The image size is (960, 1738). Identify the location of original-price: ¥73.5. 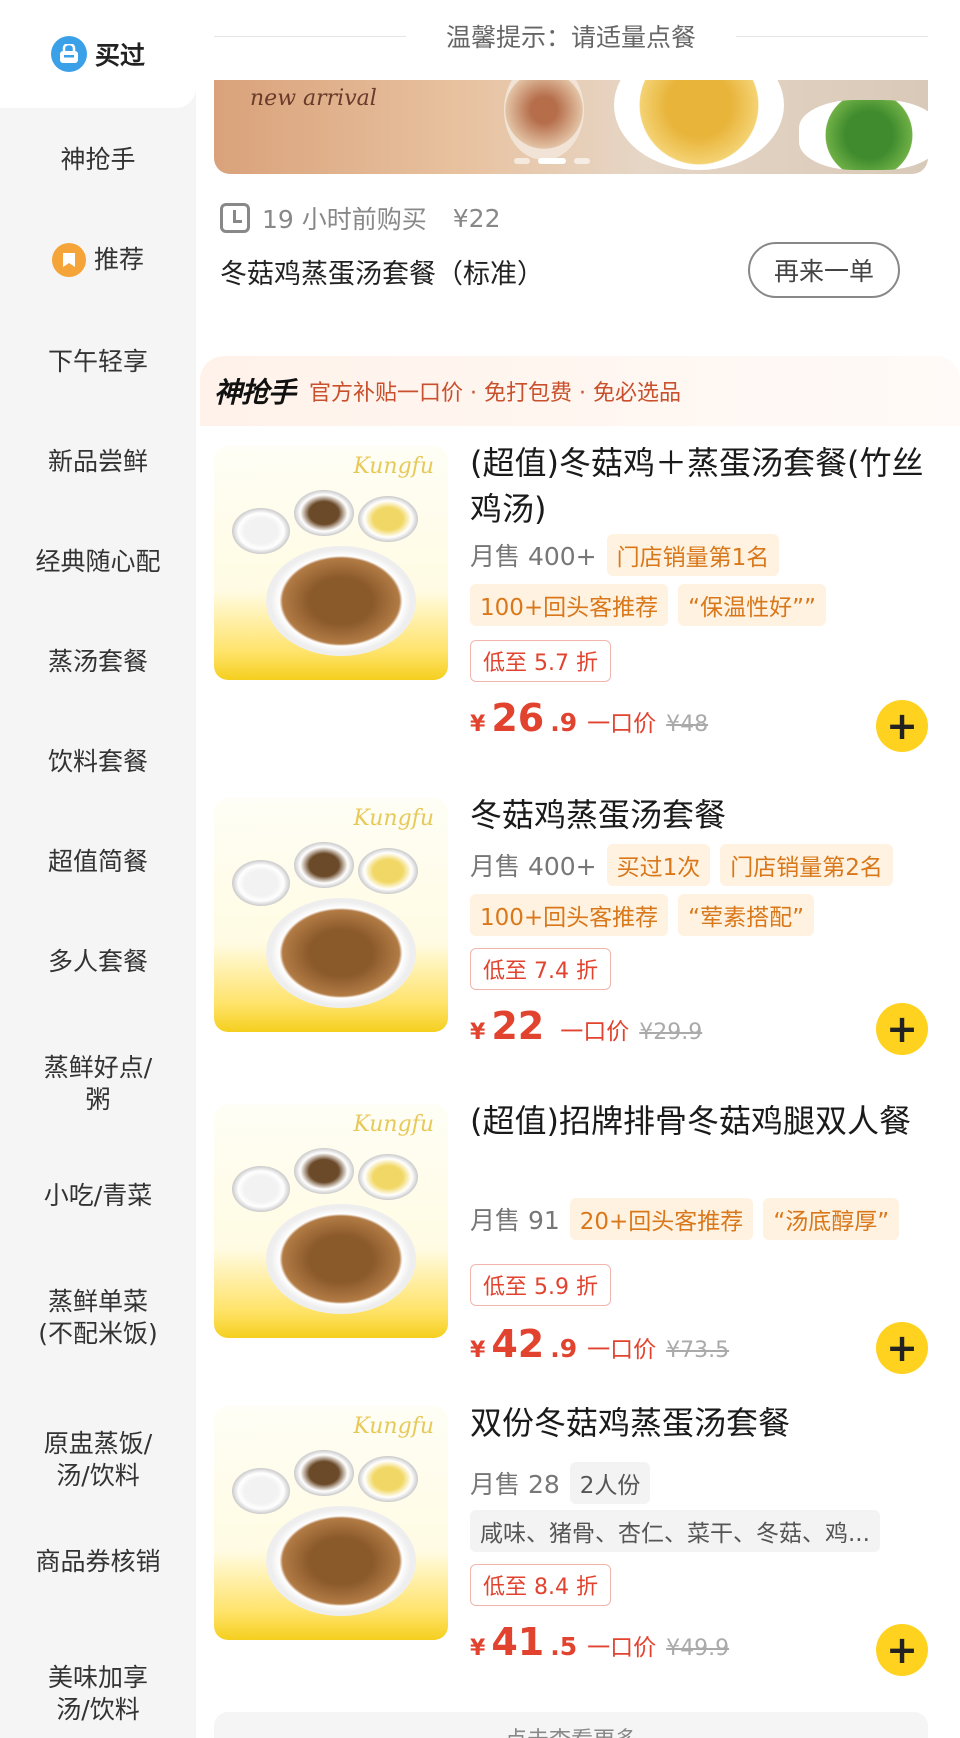
(698, 1350).